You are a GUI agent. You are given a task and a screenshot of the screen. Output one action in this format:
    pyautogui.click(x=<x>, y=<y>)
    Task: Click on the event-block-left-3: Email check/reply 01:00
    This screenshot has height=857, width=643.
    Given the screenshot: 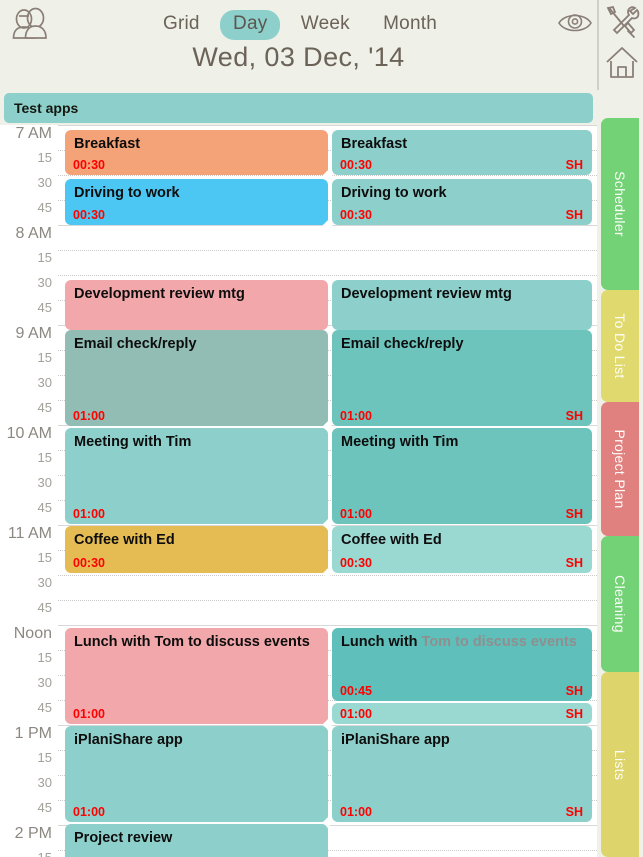 What is the action you would take?
    pyautogui.click(x=196, y=378)
    